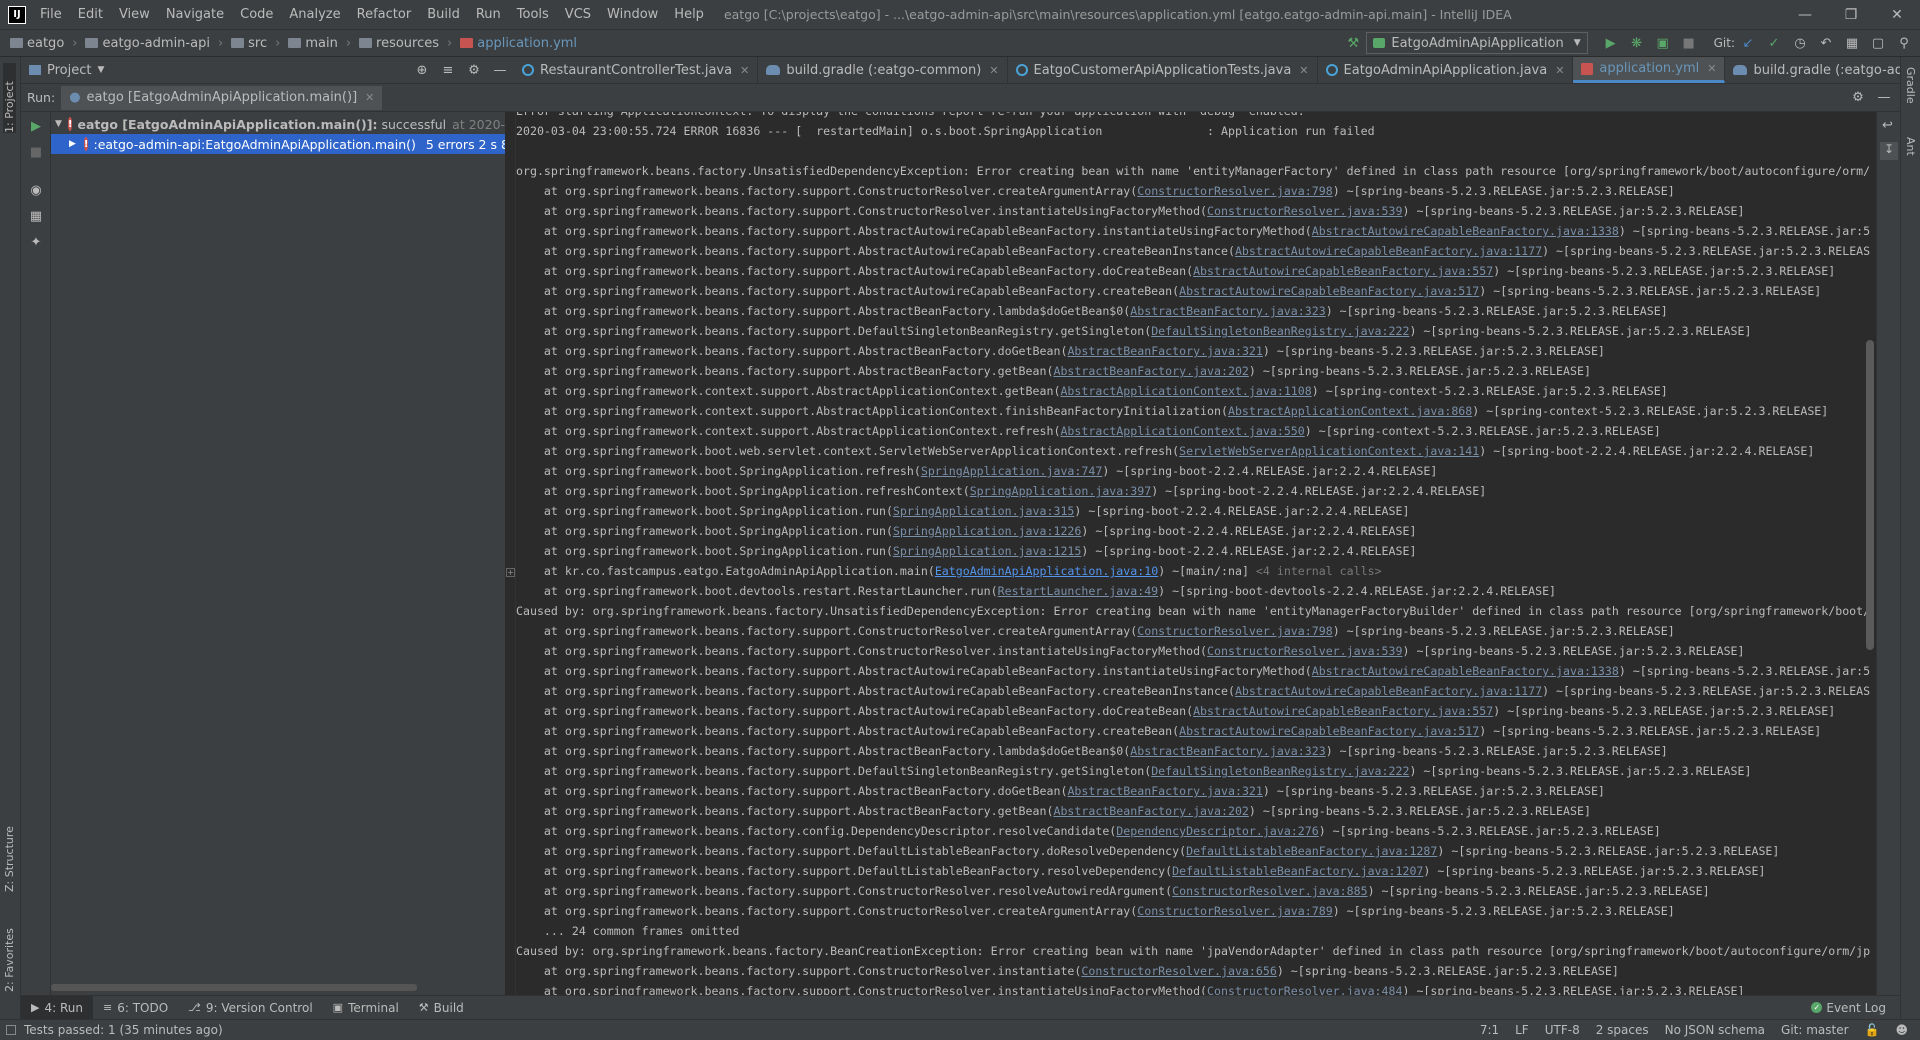 This screenshot has height=1040, width=1920. I want to click on horizontal-scrollbar, so click(234, 987).